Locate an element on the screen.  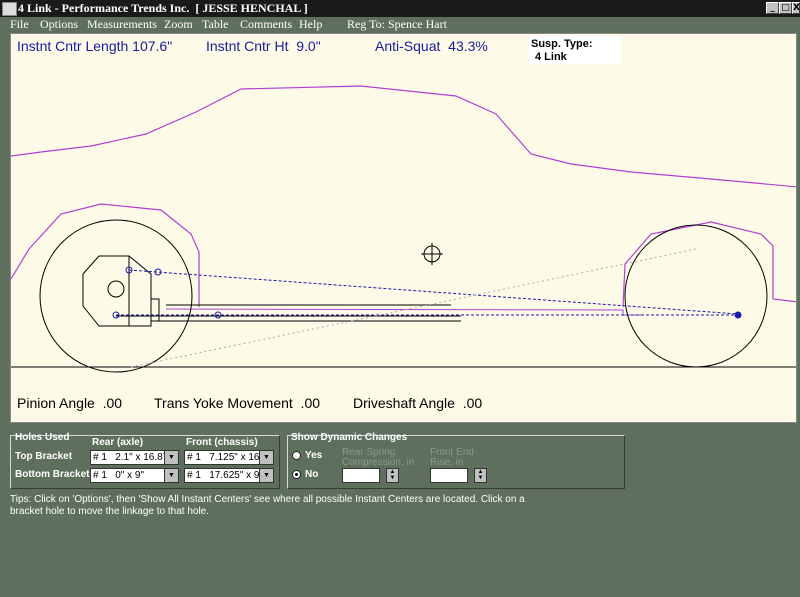
menu-help: Help is located at coordinates (310, 24).